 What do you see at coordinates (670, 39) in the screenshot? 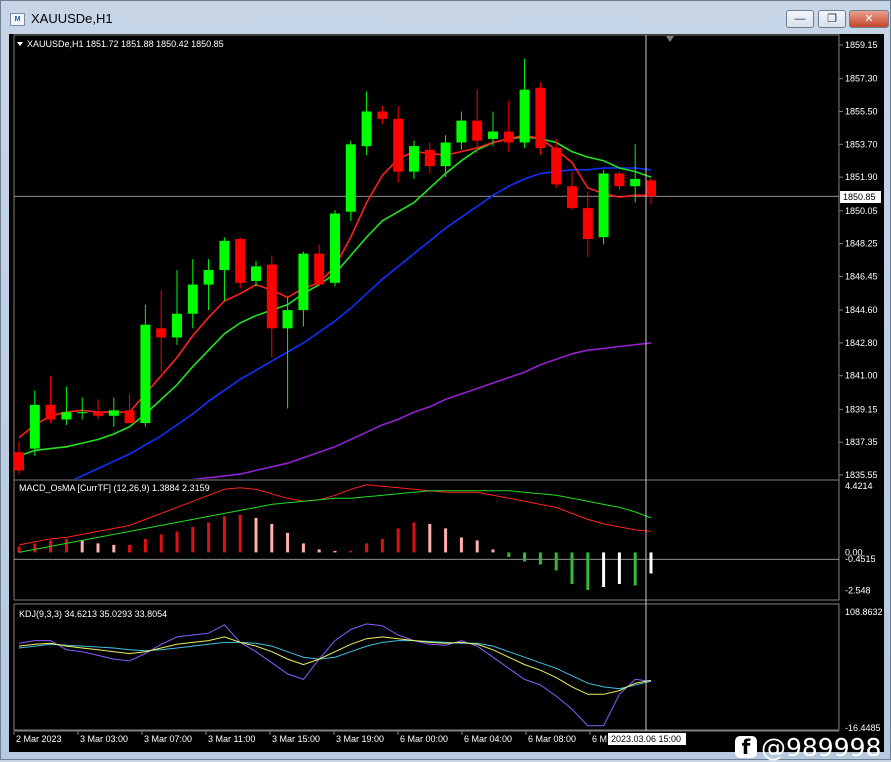
I see `chart-shift-marker` at bounding box center [670, 39].